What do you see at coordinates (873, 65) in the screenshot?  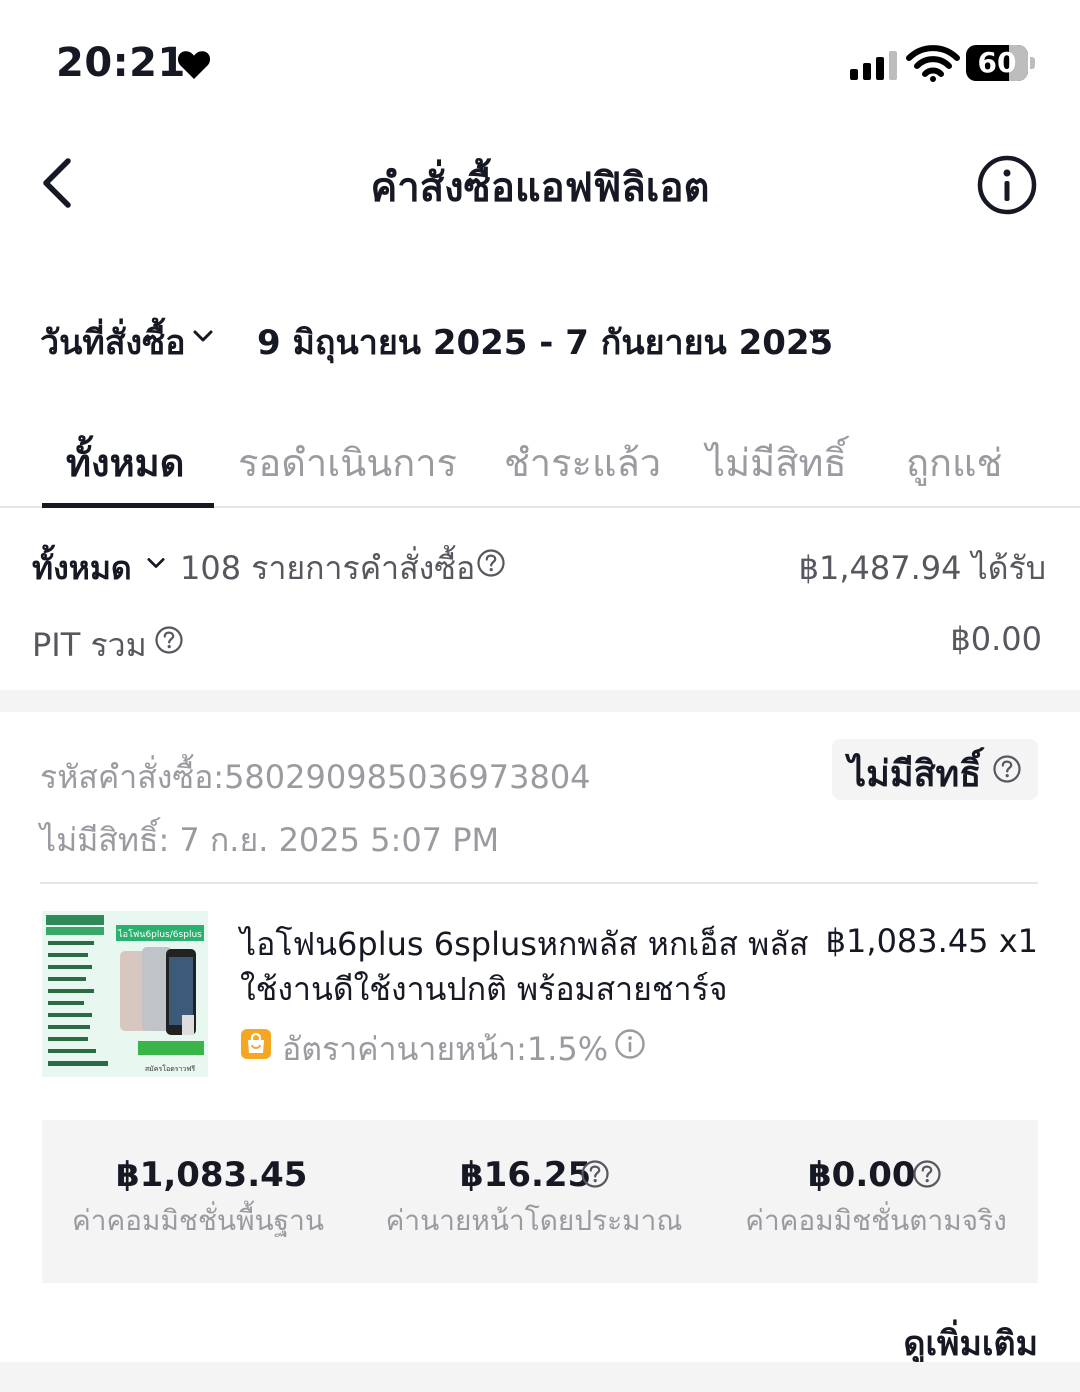 I see `signal-icon` at bounding box center [873, 65].